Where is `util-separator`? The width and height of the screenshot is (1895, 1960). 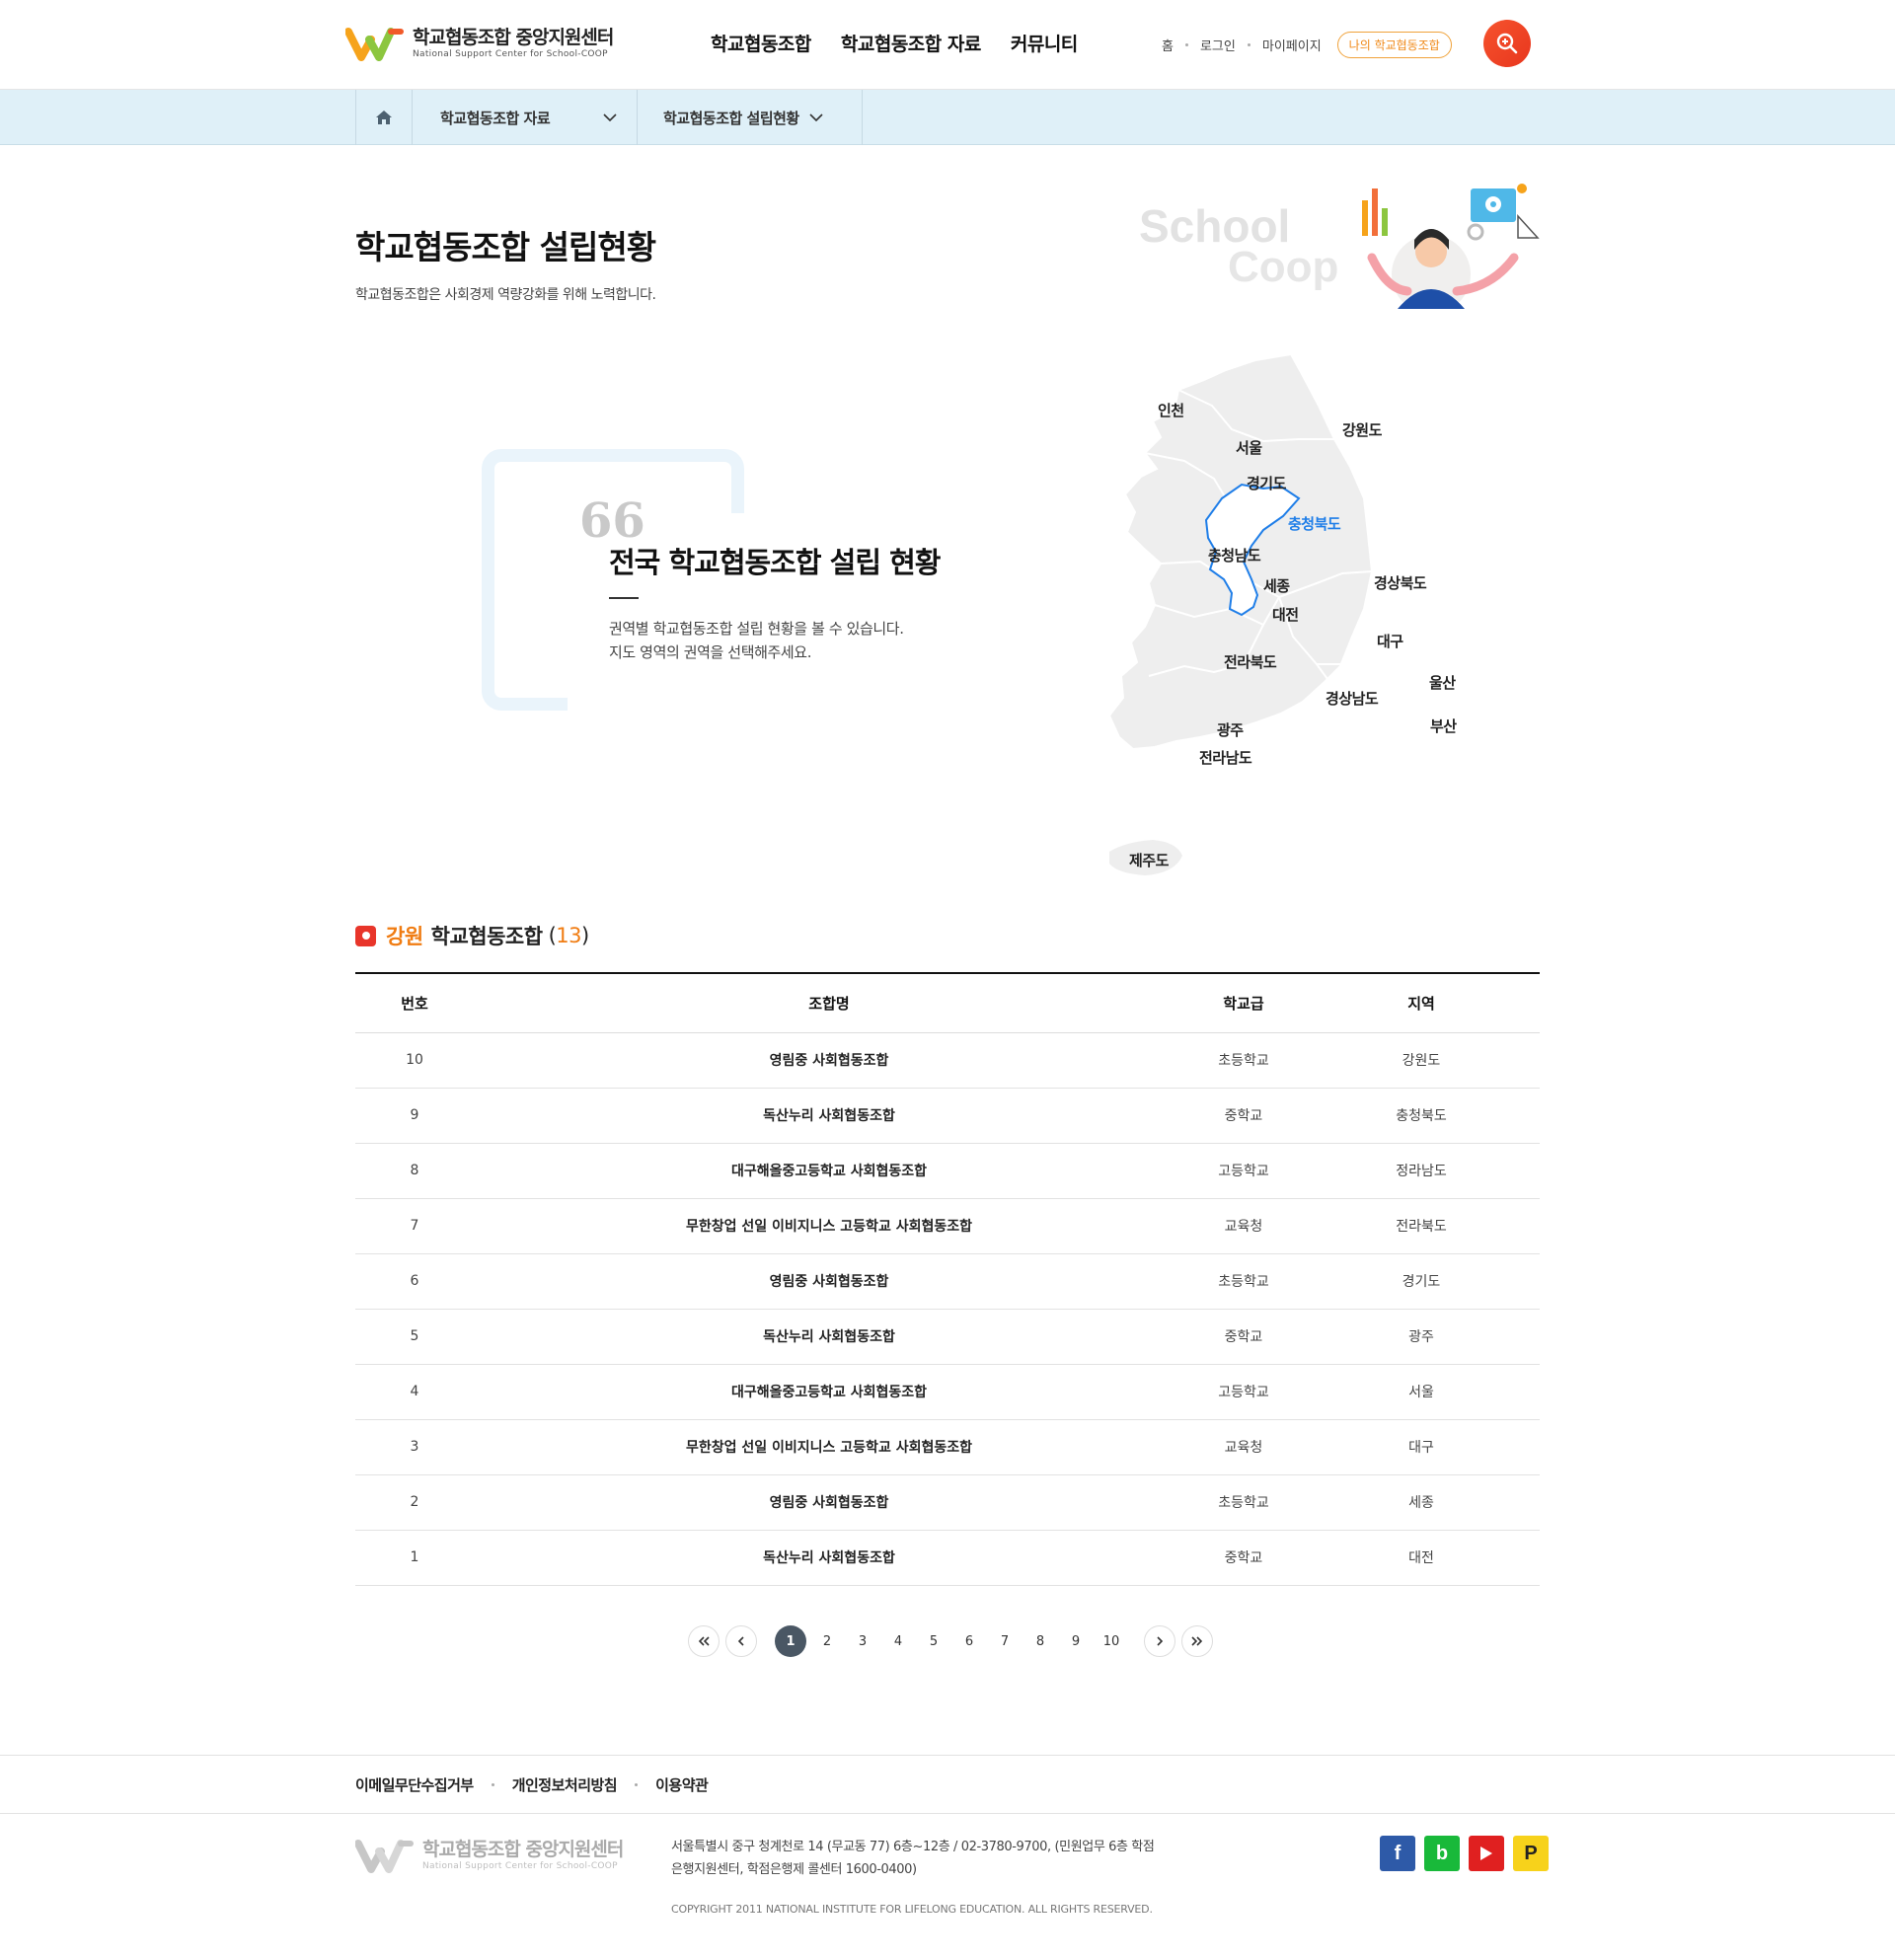
util-separator is located at coordinates (1249, 44).